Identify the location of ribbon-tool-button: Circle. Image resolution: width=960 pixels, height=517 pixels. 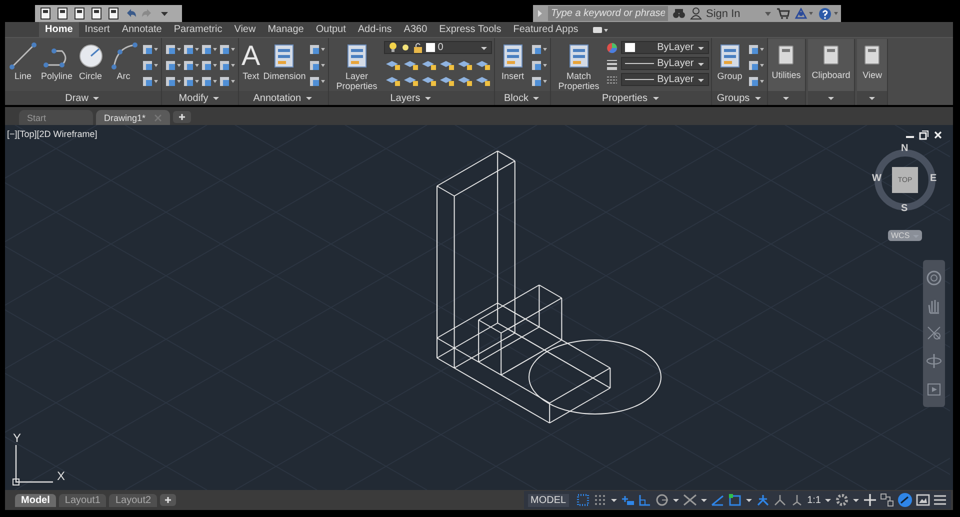
(90, 61).